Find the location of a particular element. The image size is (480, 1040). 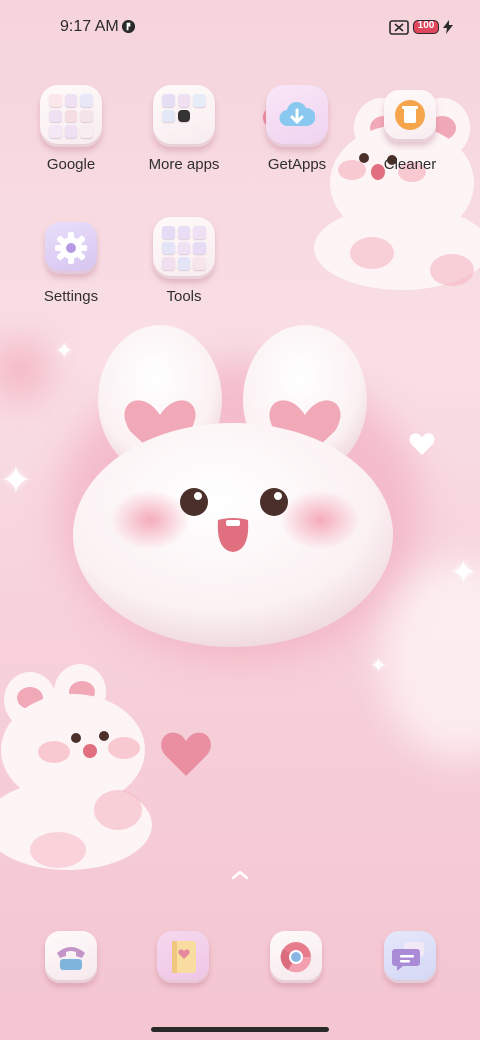

contacts-notebook-icon is located at coordinates (184, 957).